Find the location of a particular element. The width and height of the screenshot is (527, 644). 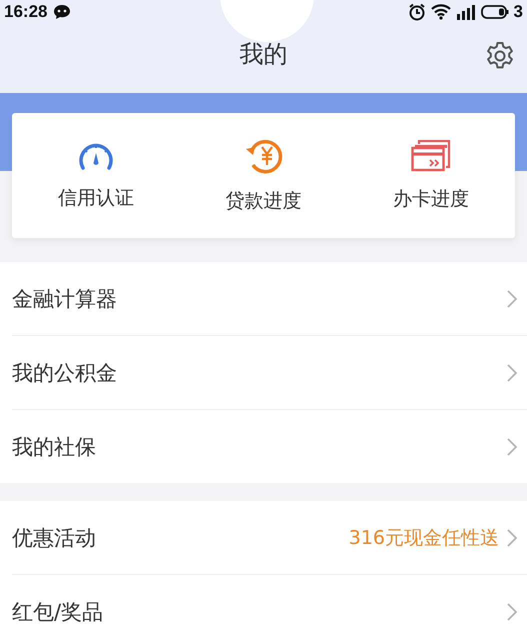

menu-label: 我的公积金 is located at coordinates (64, 373).